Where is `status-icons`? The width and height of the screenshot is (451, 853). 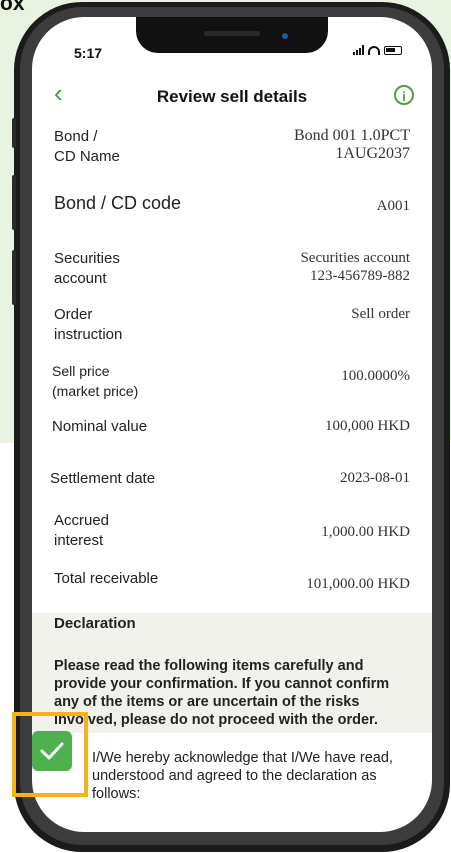 status-icons is located at coordinates (377, 50).